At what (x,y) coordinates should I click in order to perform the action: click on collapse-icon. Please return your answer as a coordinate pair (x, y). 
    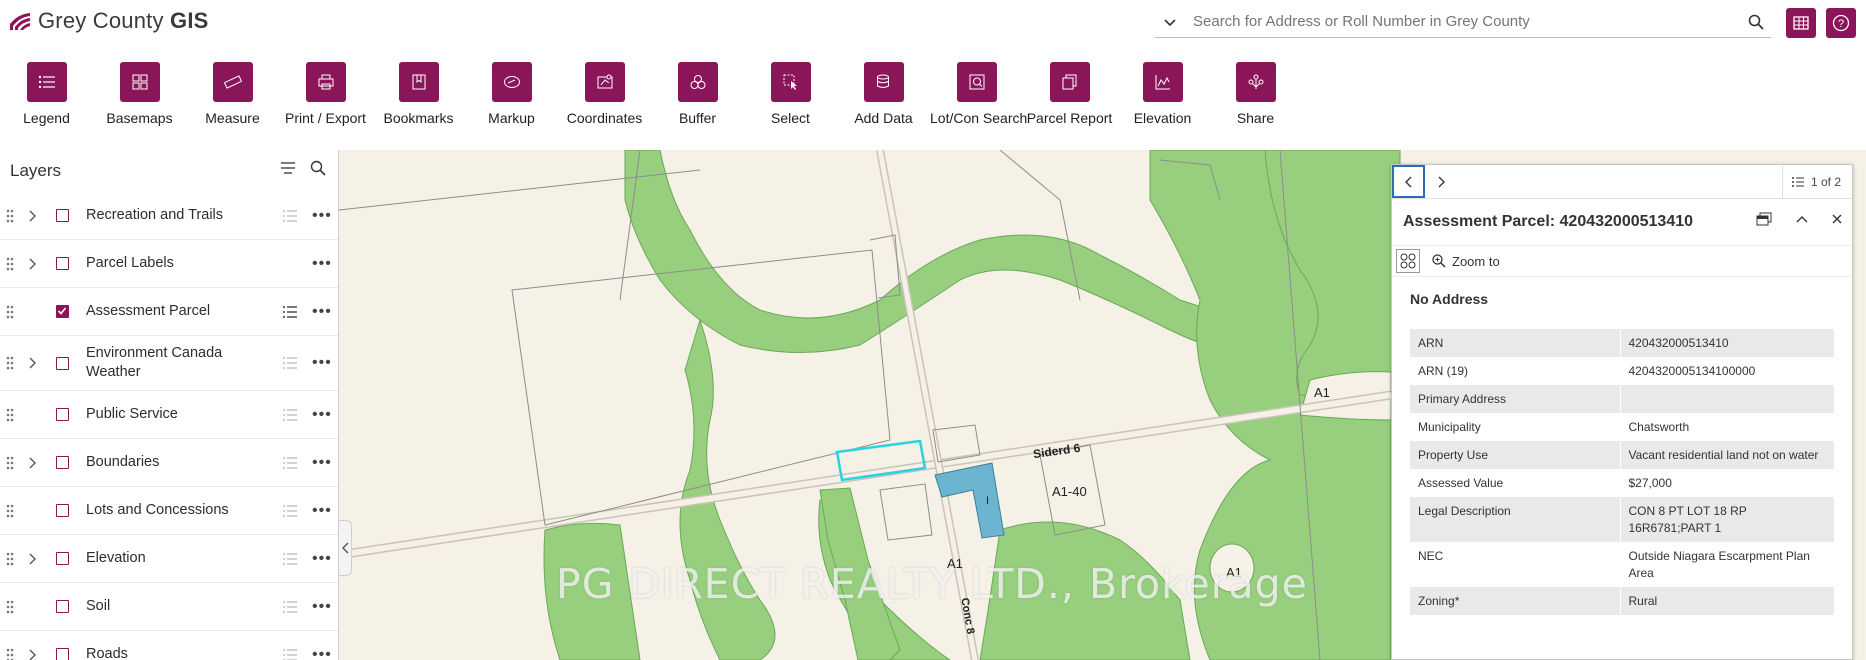
    Looking at the image, I should click on (1802, 219).